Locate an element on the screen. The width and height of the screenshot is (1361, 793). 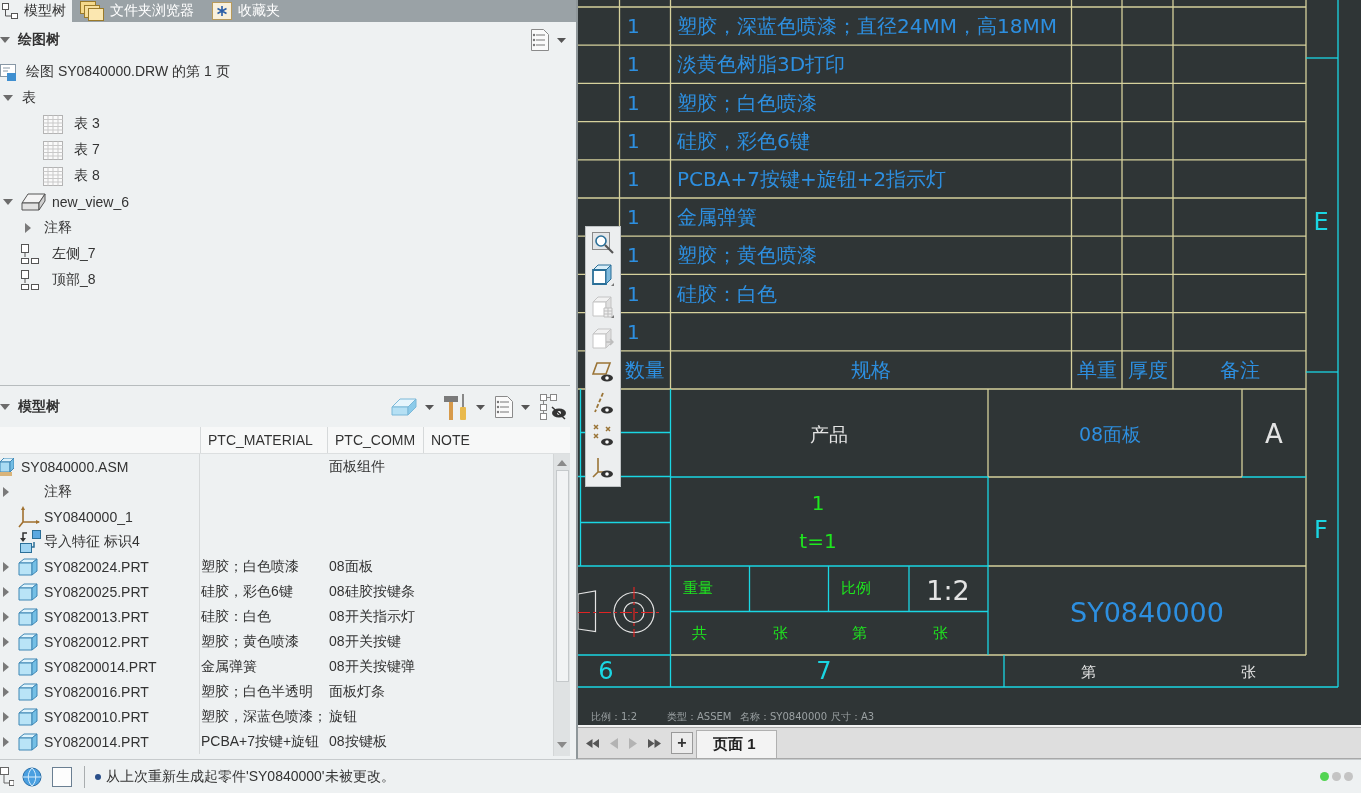
table-cell: 硅胶：白色 is located at coordinates (727, 293).